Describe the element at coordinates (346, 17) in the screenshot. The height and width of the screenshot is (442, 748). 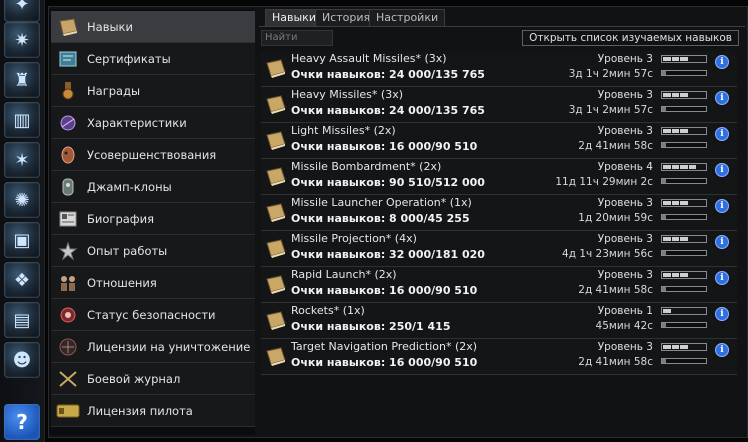
I see `tab-history: История` at that location.